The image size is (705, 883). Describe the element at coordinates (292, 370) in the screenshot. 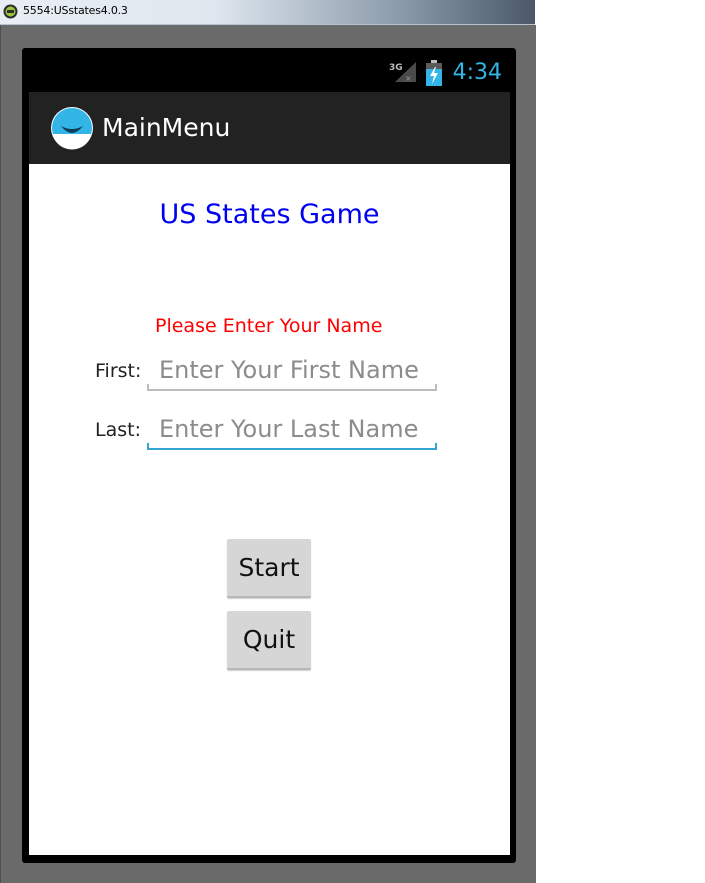

I see `first-name-input` at that location.